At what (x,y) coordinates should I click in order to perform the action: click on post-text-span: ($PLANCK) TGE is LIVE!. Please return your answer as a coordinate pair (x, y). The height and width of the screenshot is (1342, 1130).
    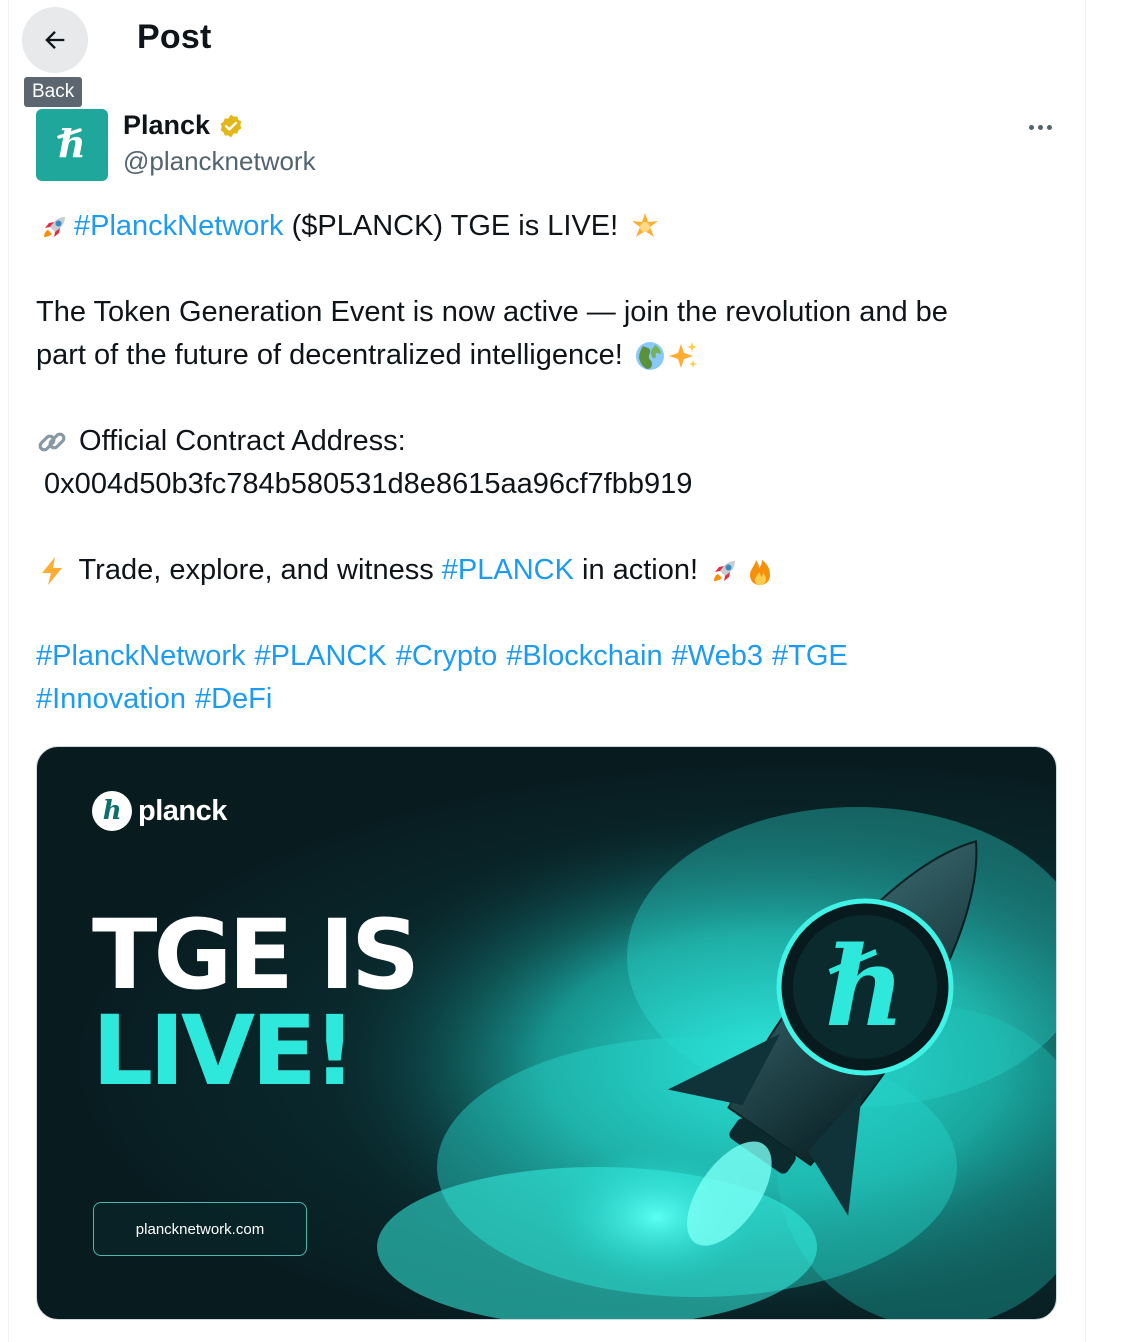
    Looking at the image, I should click on (455, 226).